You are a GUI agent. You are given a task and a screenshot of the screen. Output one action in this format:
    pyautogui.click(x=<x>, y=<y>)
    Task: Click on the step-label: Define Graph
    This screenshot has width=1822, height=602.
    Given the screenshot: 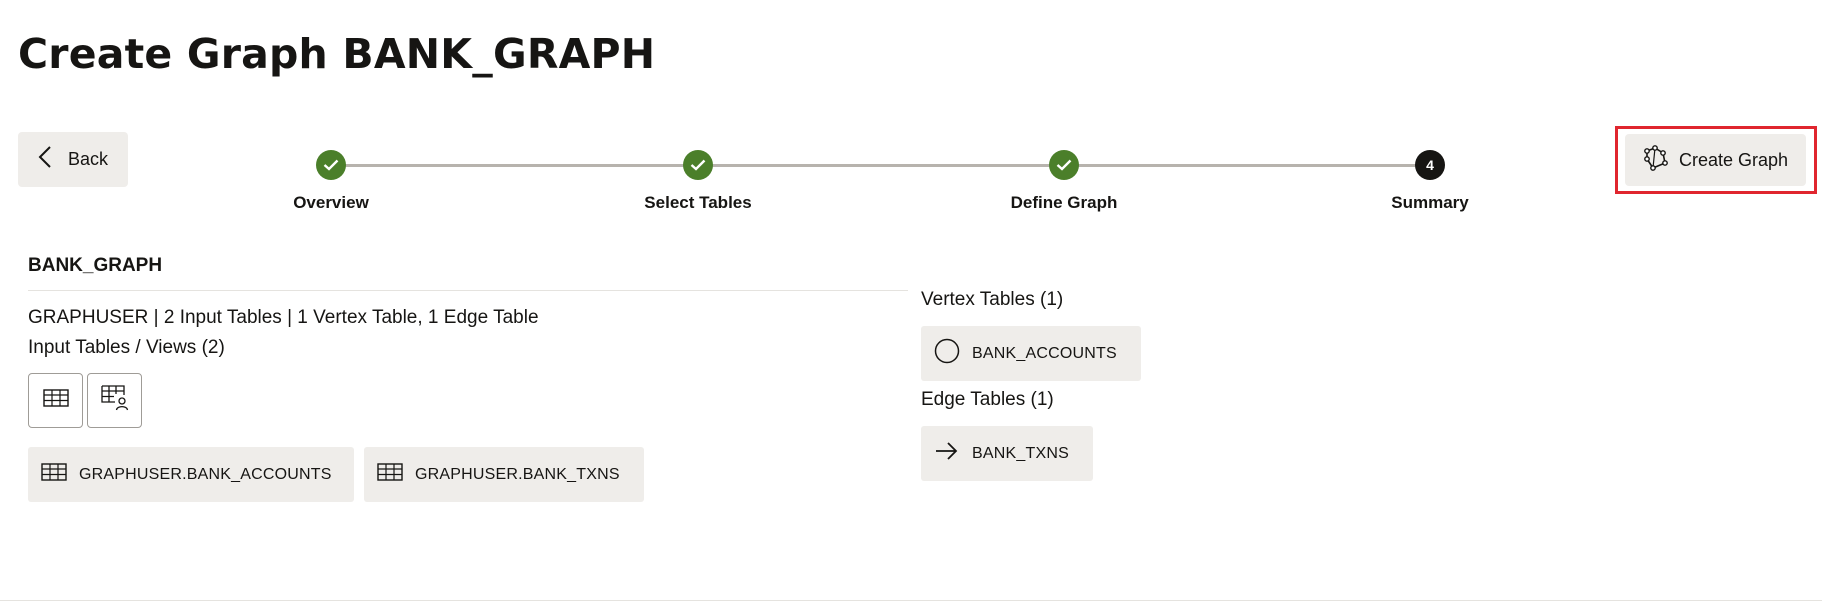 What is the action you would take?
    pyautogui.click(x=1064, y=202)
    